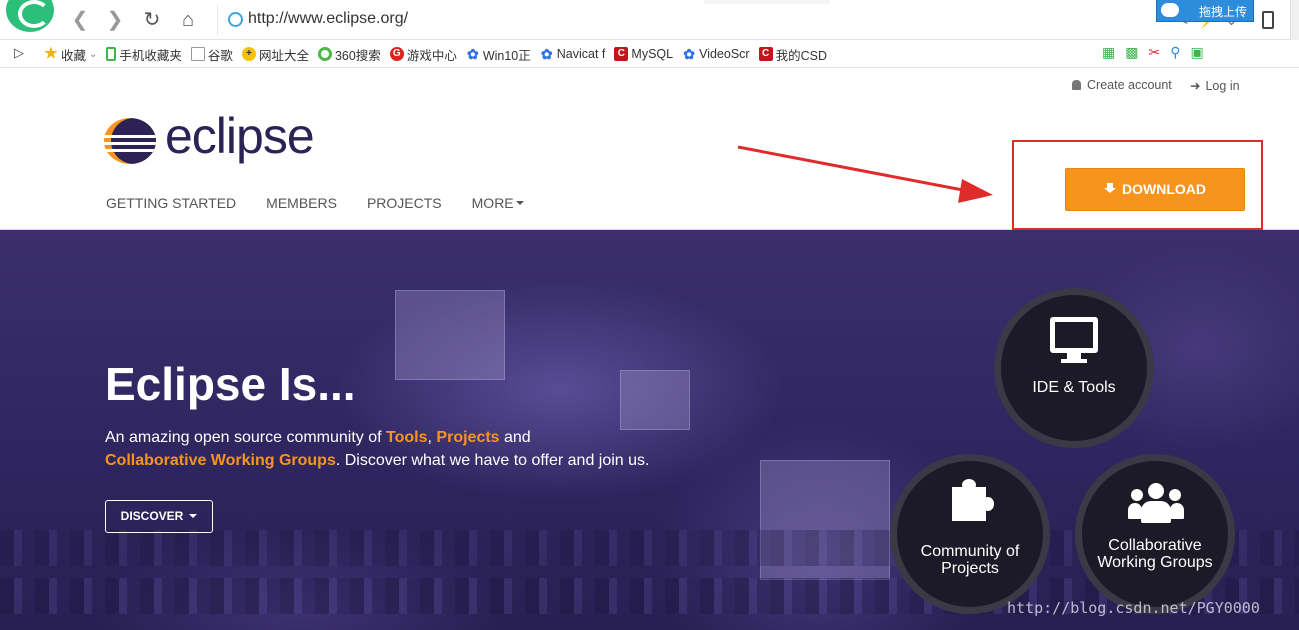  Describe the element at coordinates (1133, 608) in the screenshot. I see `csdn-watermark: http://blog.csdn.net/PGY0000` at that location.